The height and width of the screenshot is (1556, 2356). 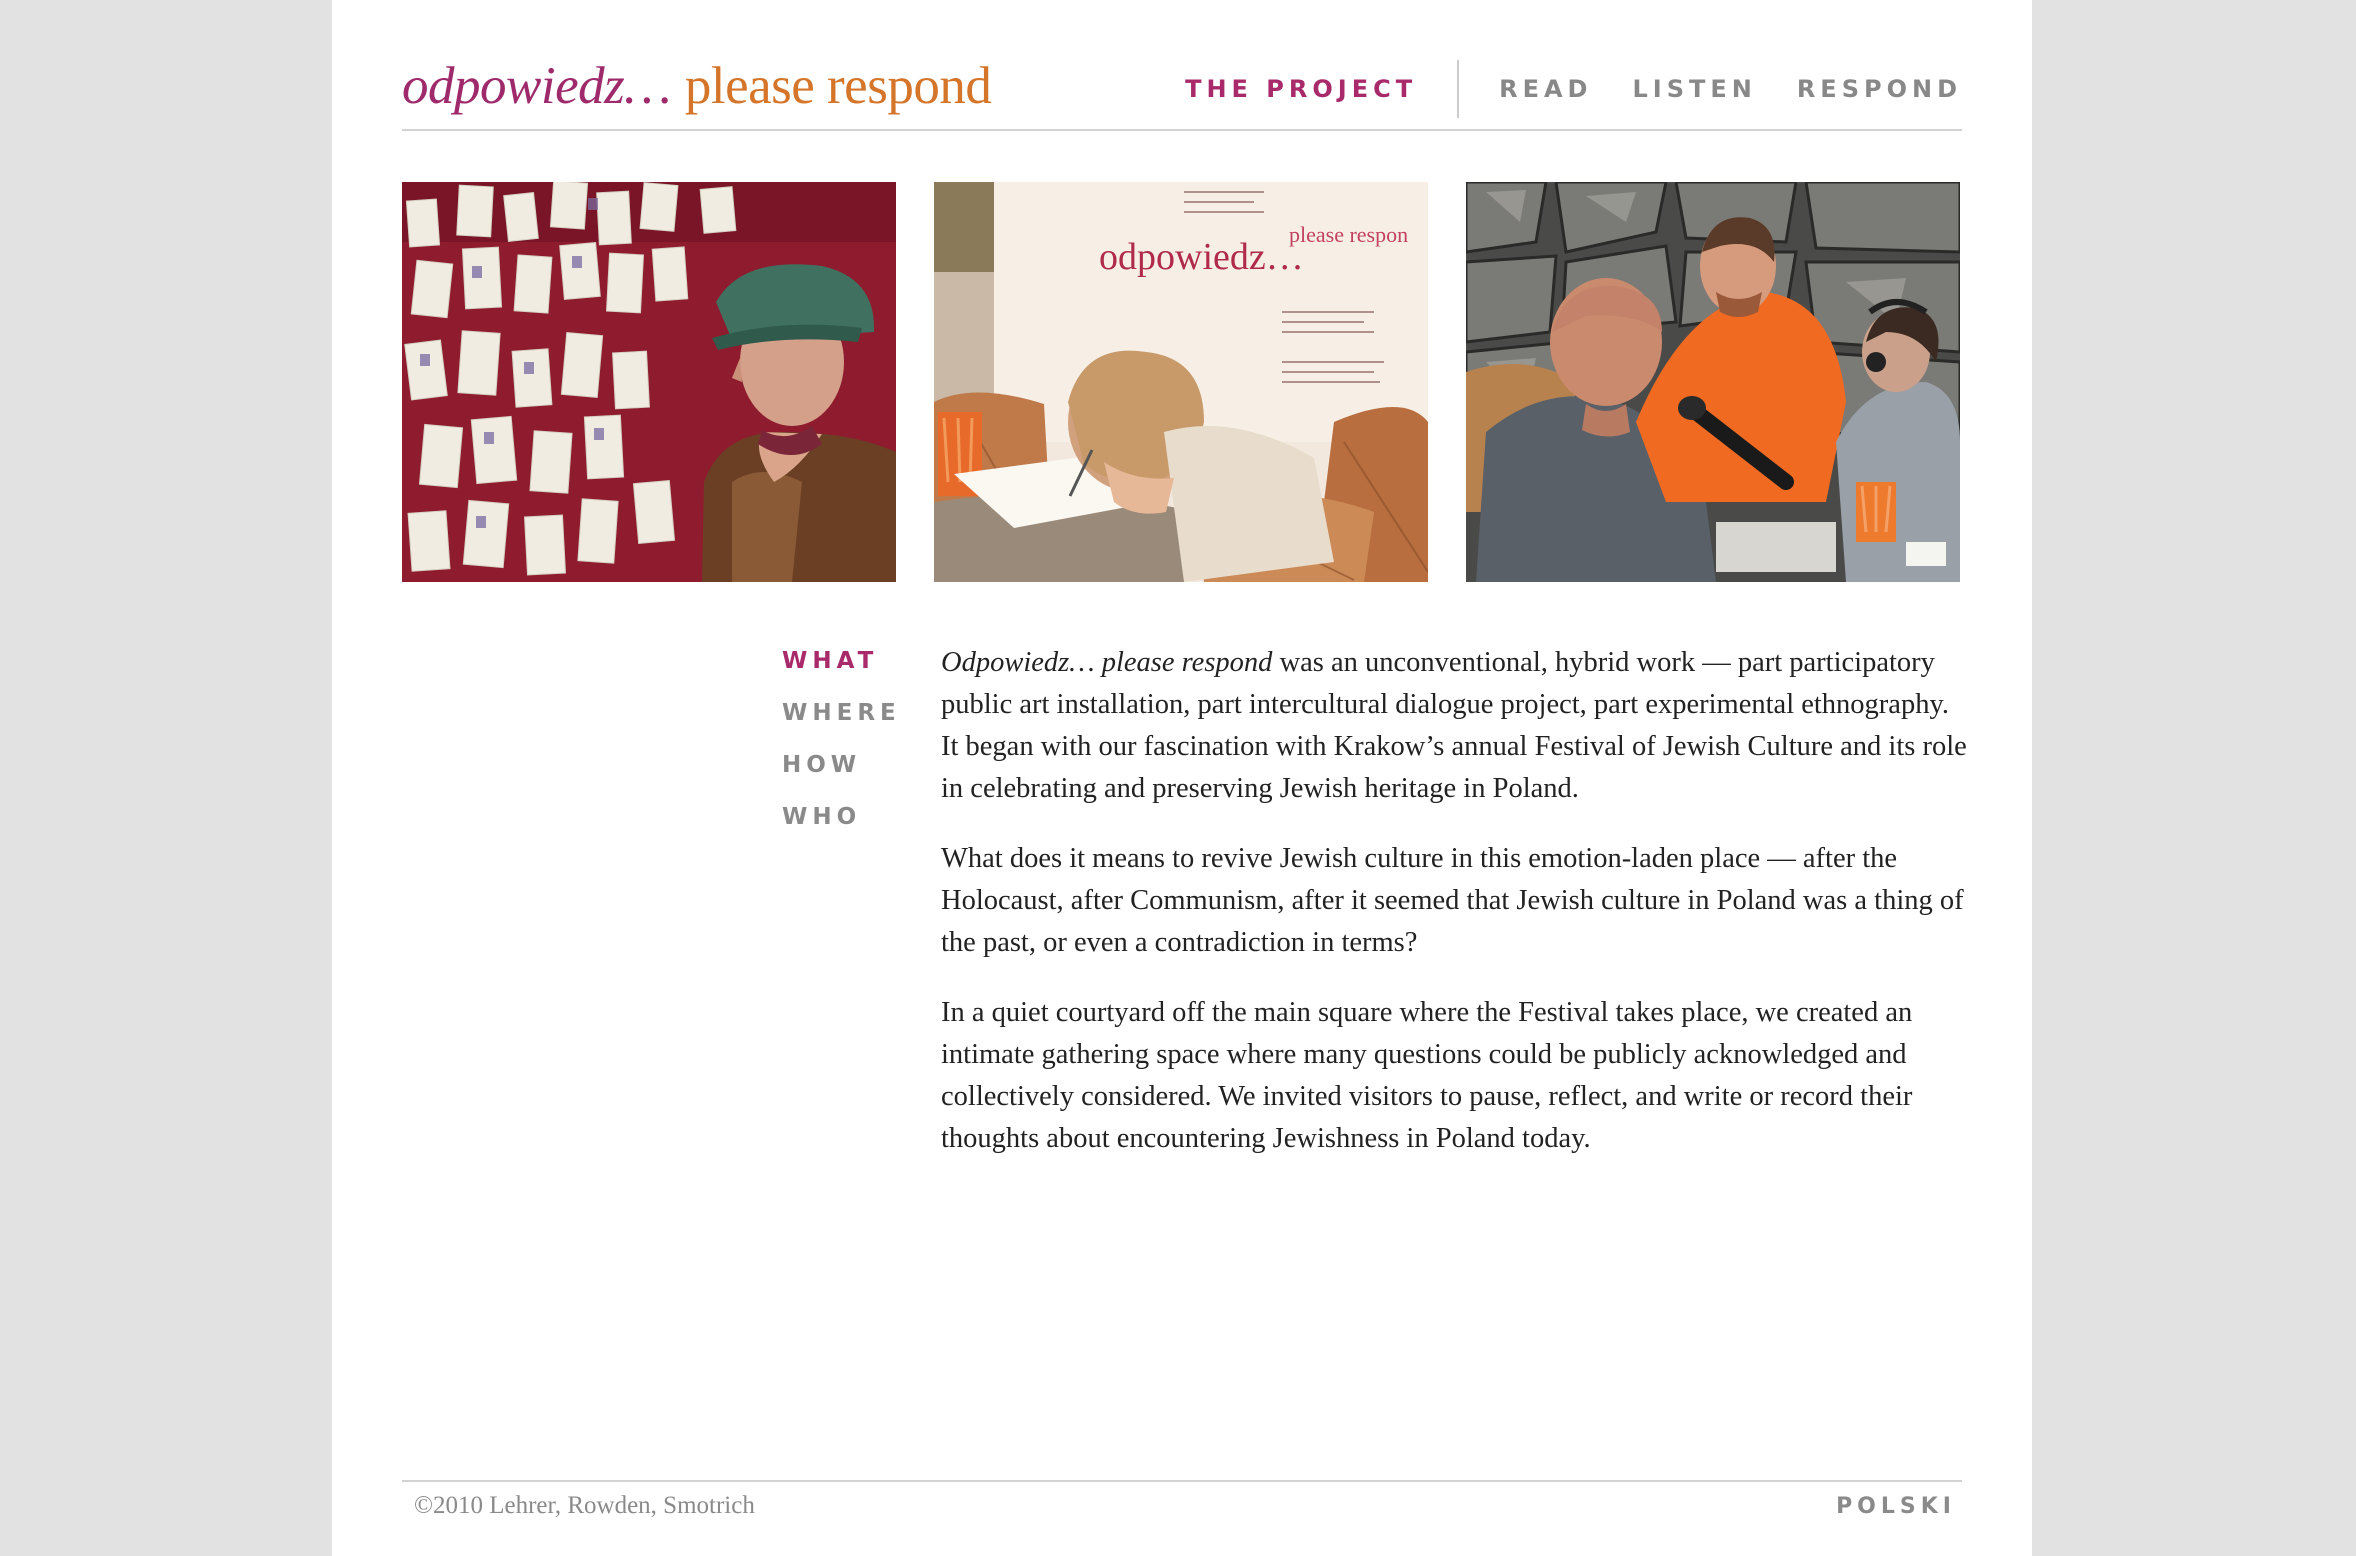 I want to click on subnav-what: WHAT, so click(x=862, y=666).